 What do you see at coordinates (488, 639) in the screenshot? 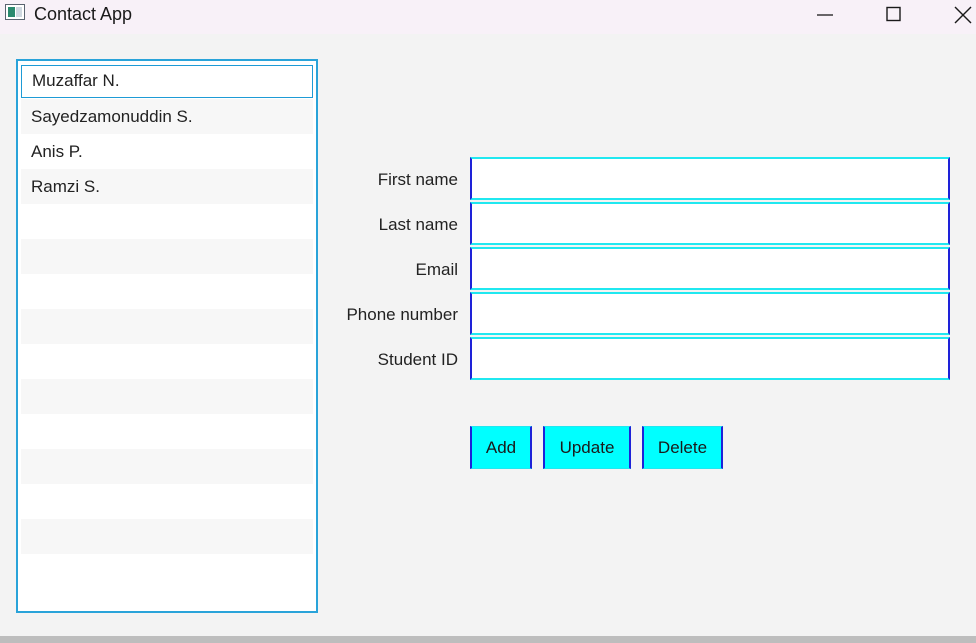
I see `window-bottom-edge` at bounding box center [488, 639].